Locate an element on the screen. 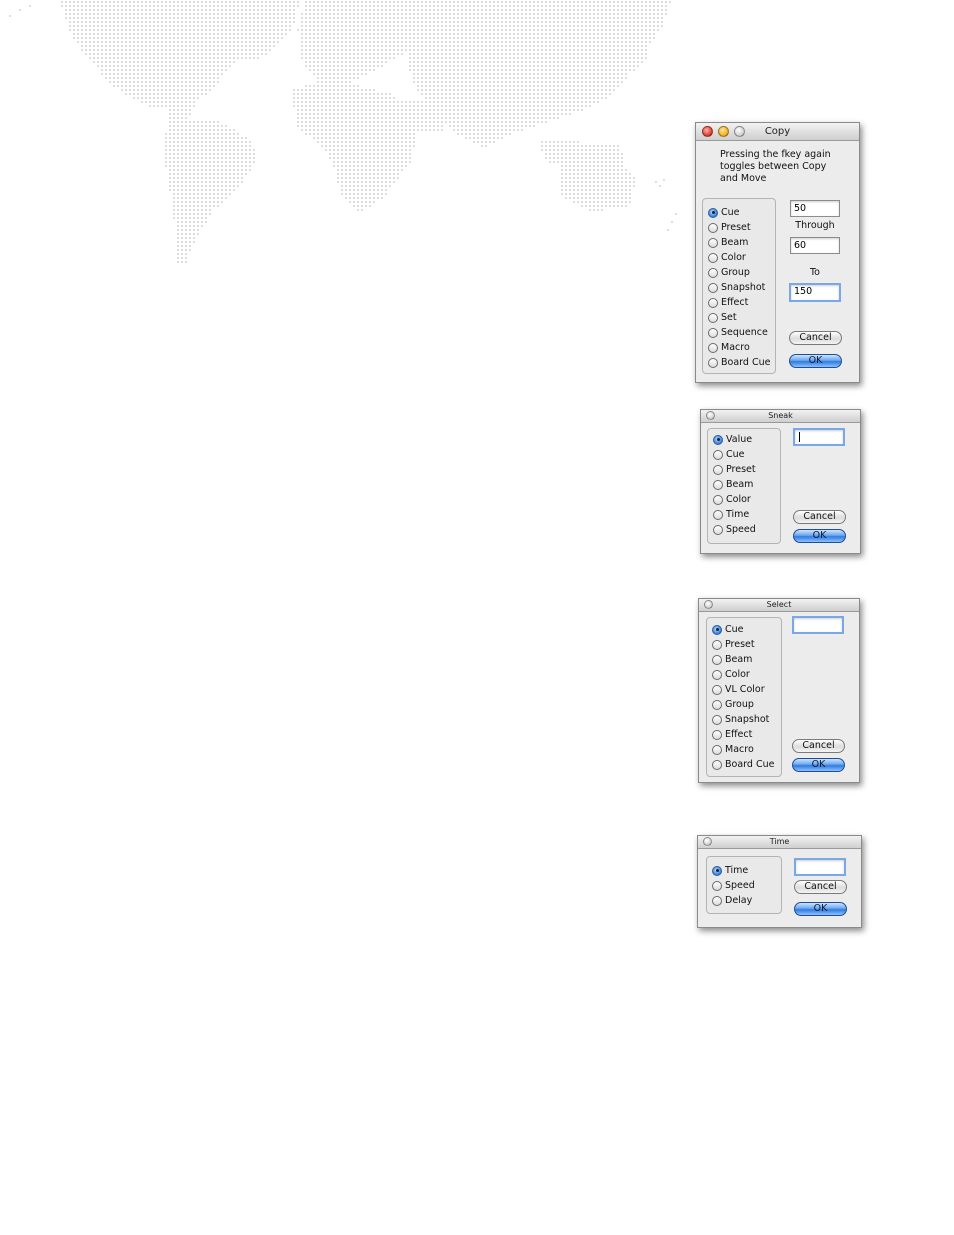 Image resolution: width=954 pixels, height=1235 pixels. sneak-option-time: Time is located at coordinates (731, 514).